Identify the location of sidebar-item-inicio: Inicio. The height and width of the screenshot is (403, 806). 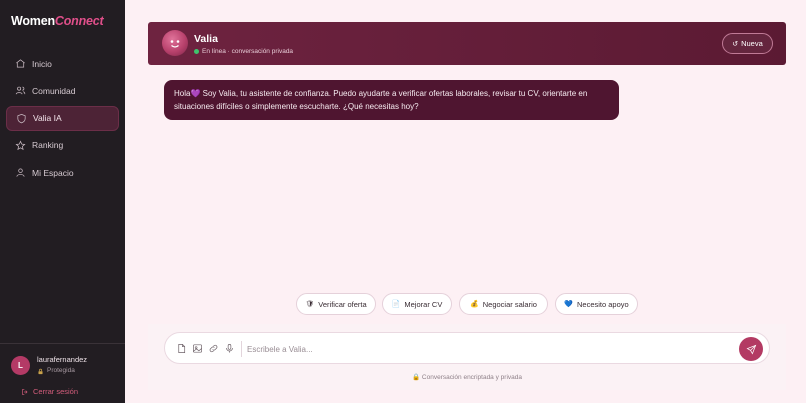
(62, 63).